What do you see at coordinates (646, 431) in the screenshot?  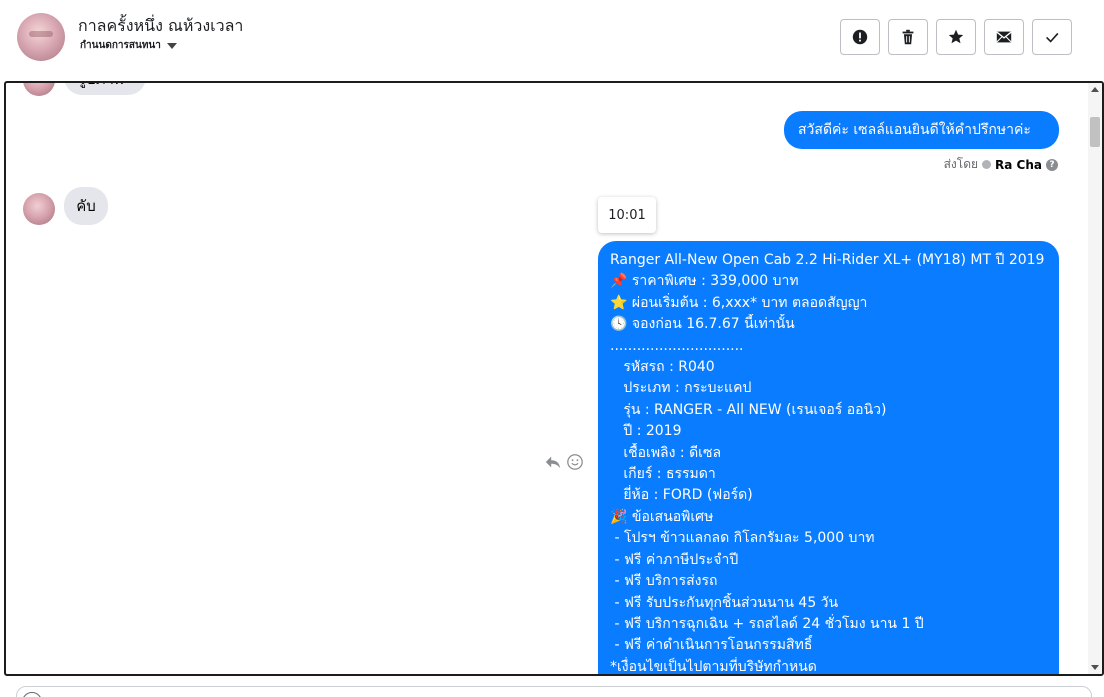 I see `message-line: ปี : 2019` at bounding box center [646, 431].